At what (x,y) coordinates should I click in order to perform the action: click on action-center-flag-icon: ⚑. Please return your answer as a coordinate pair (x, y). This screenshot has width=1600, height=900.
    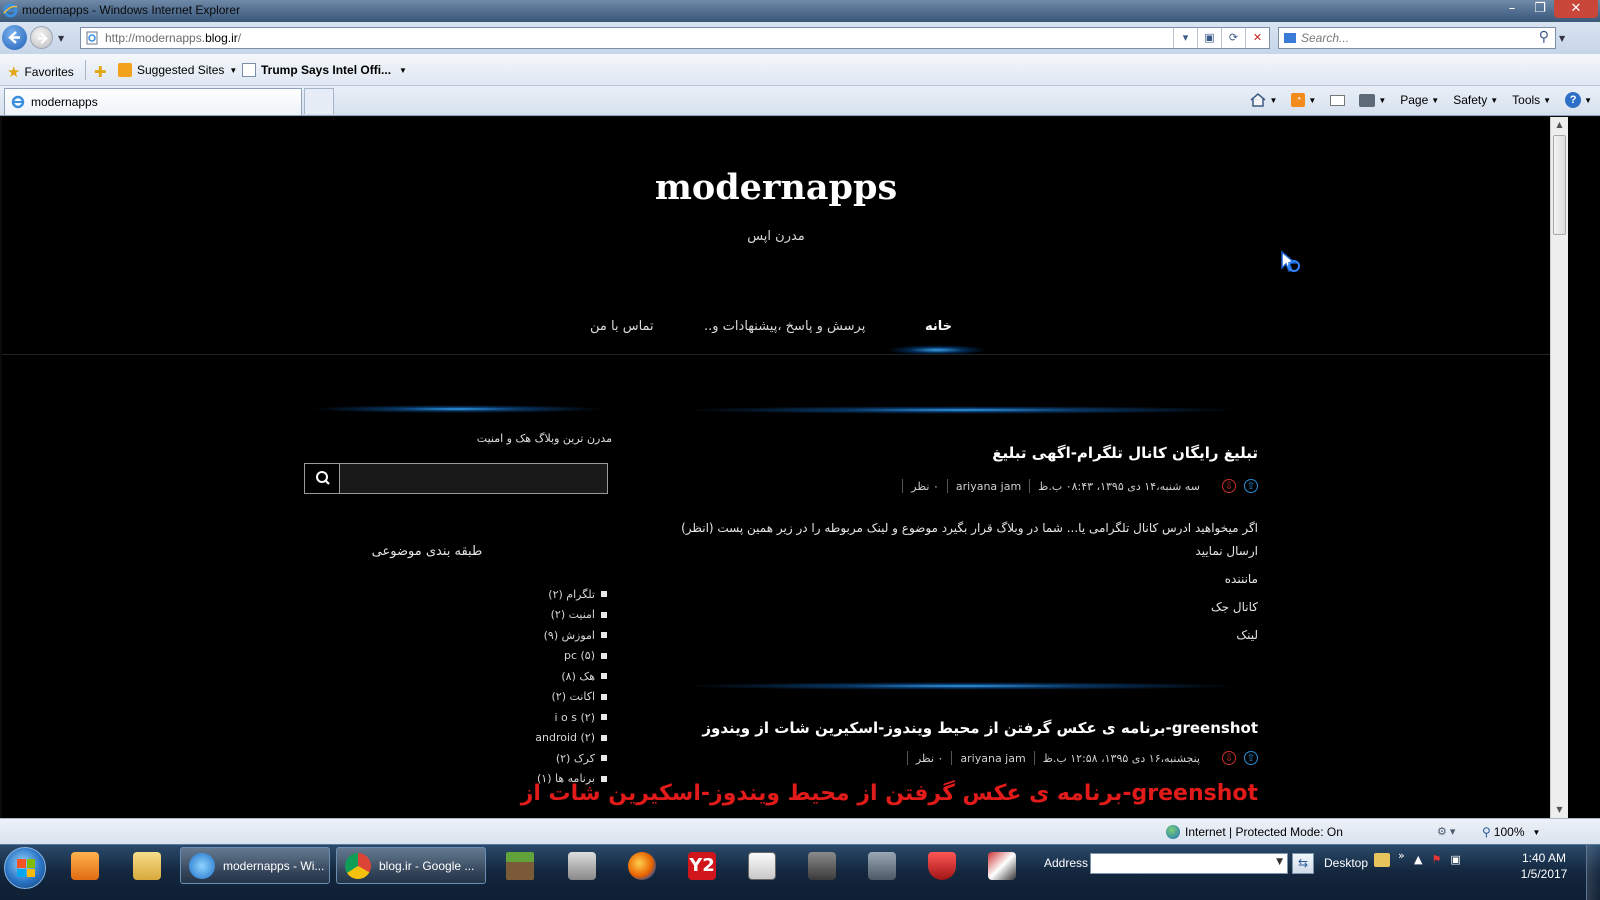
    Looking at the image, I should click on (1436, 859).